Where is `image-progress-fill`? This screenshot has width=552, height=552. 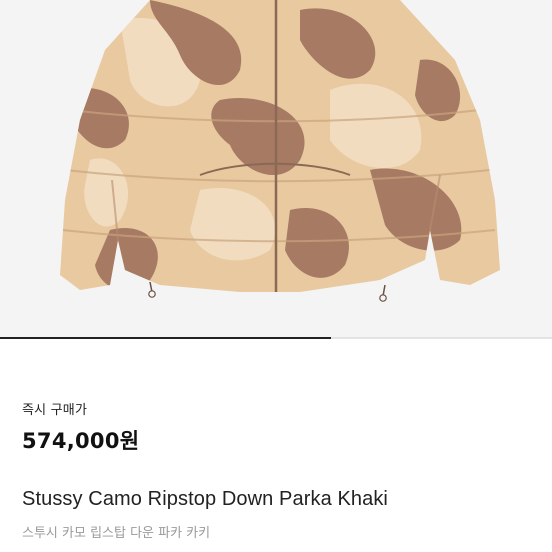 image-progress-fill is located at coordinates (166, 338).